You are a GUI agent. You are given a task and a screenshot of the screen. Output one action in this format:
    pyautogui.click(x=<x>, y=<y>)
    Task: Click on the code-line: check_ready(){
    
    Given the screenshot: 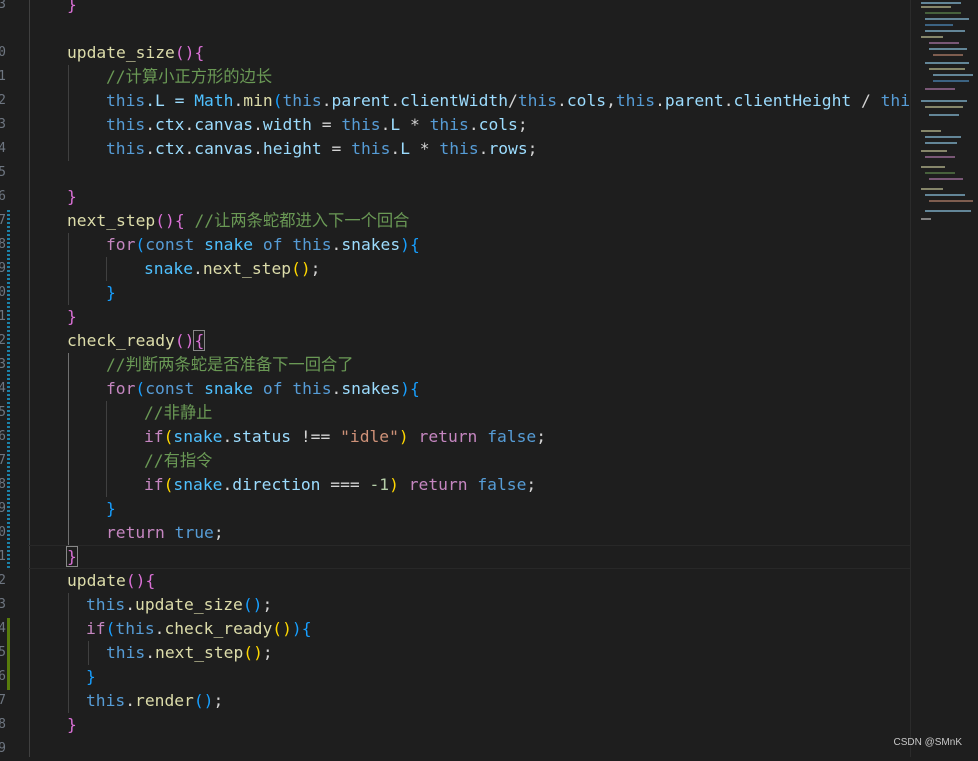 What is the action you would take?
    pyautogui.click(x=136, y=340)
    